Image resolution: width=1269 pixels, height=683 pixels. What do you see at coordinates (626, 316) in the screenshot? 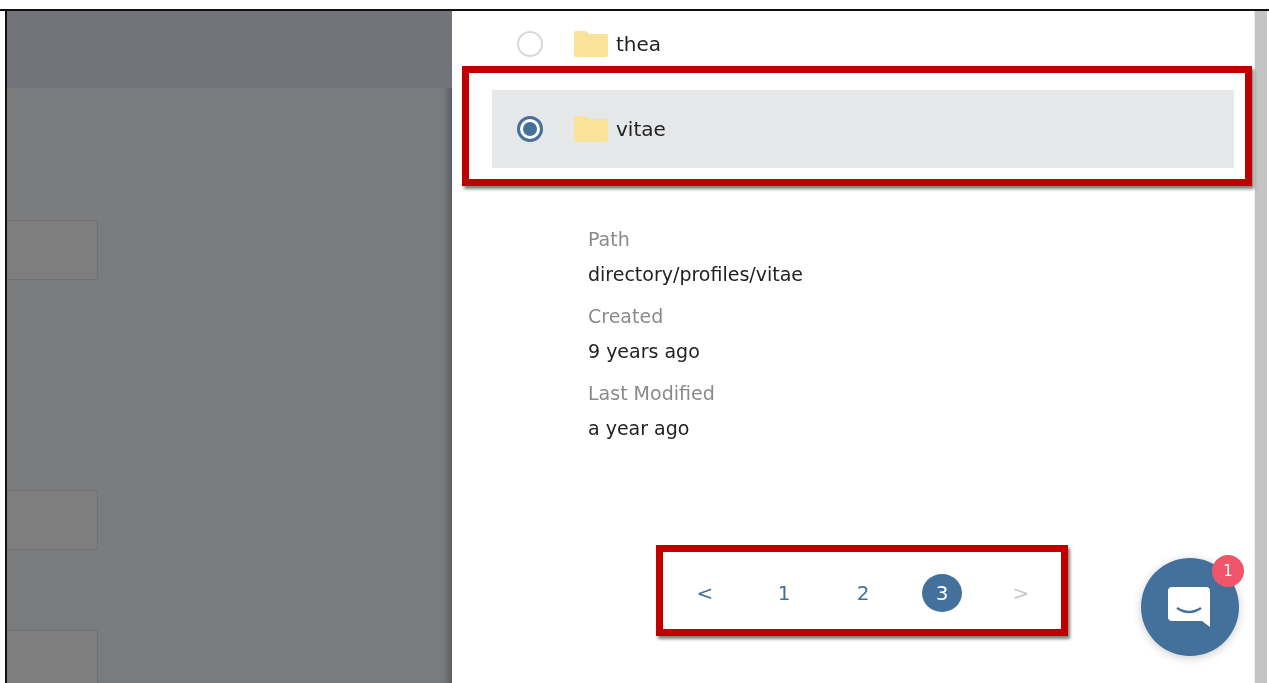
I see `detail-label: Created` at bounding box center [626, 316].